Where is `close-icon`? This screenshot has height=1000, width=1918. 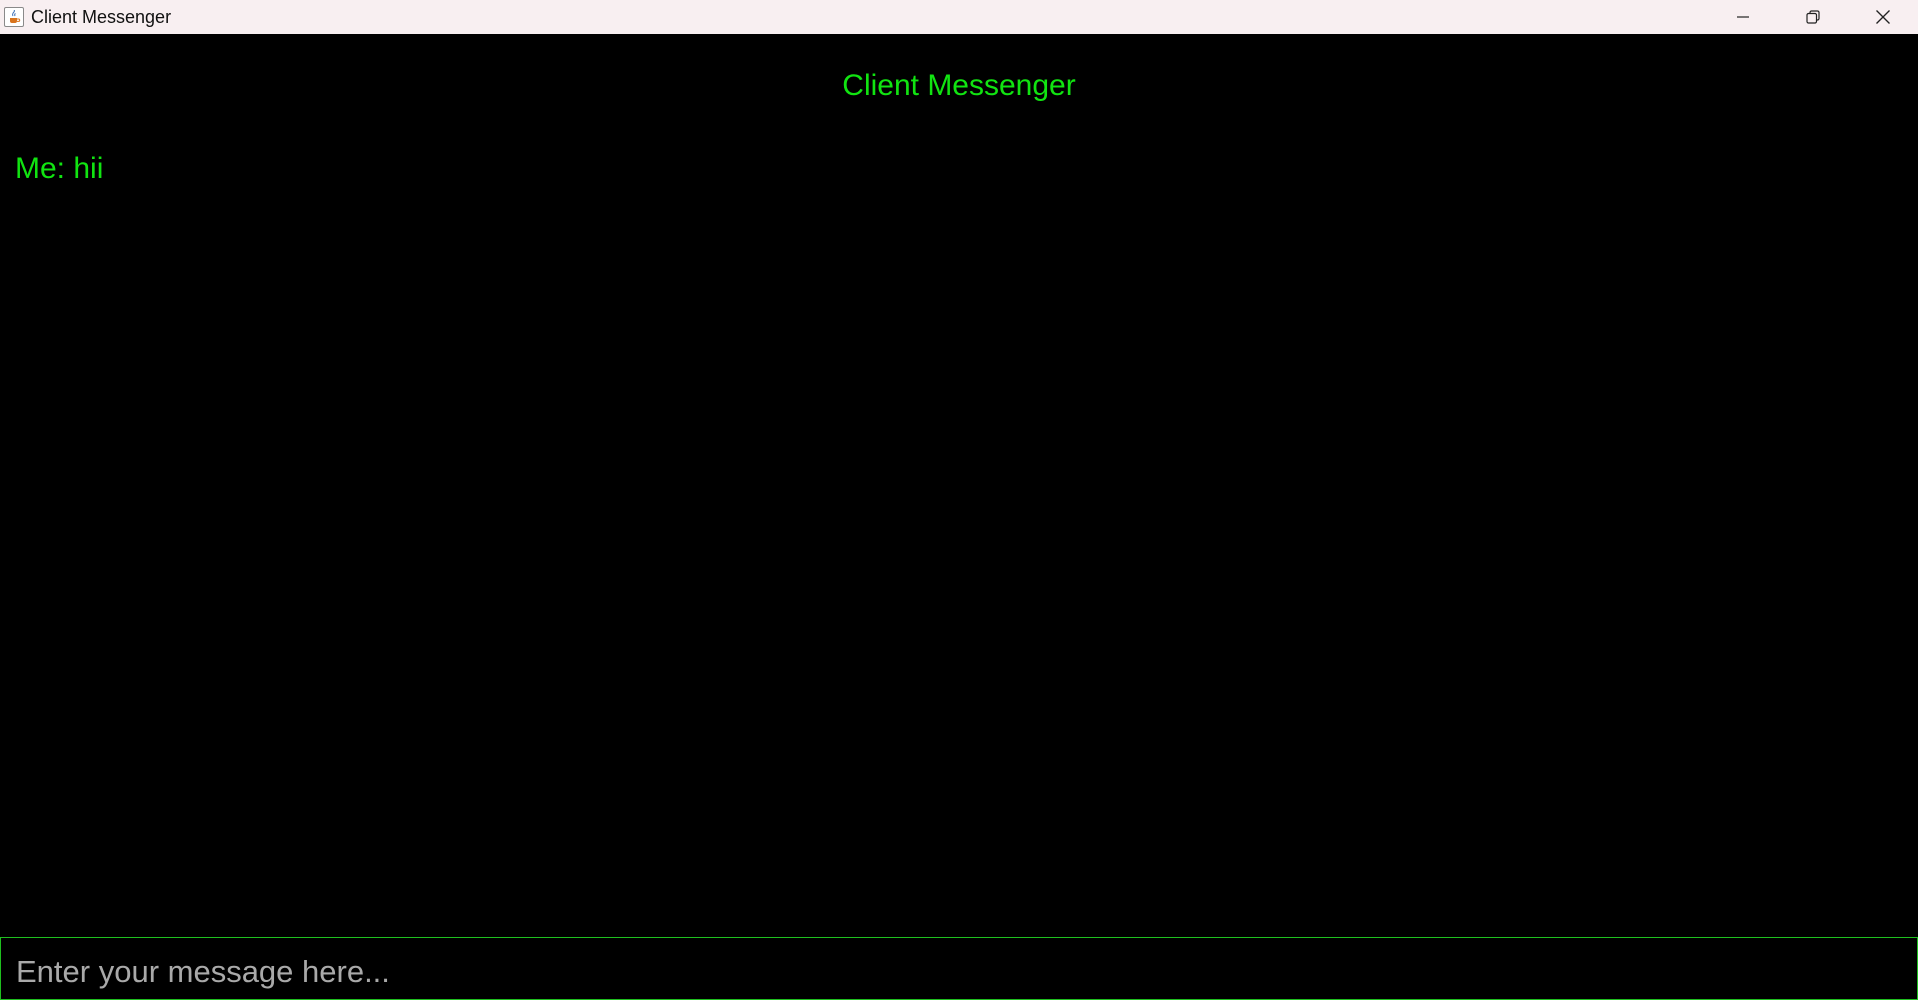 close-icon is located at coordinates (1883, 17).